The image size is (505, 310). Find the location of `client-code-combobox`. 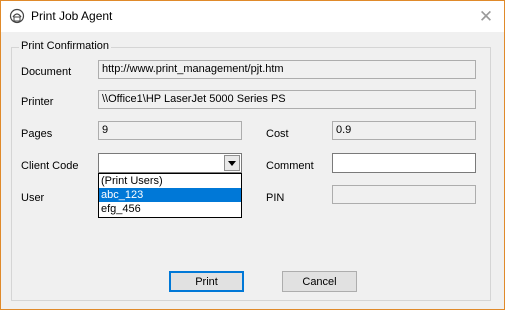

client-code-combobox is located at coordinates (170, 163).